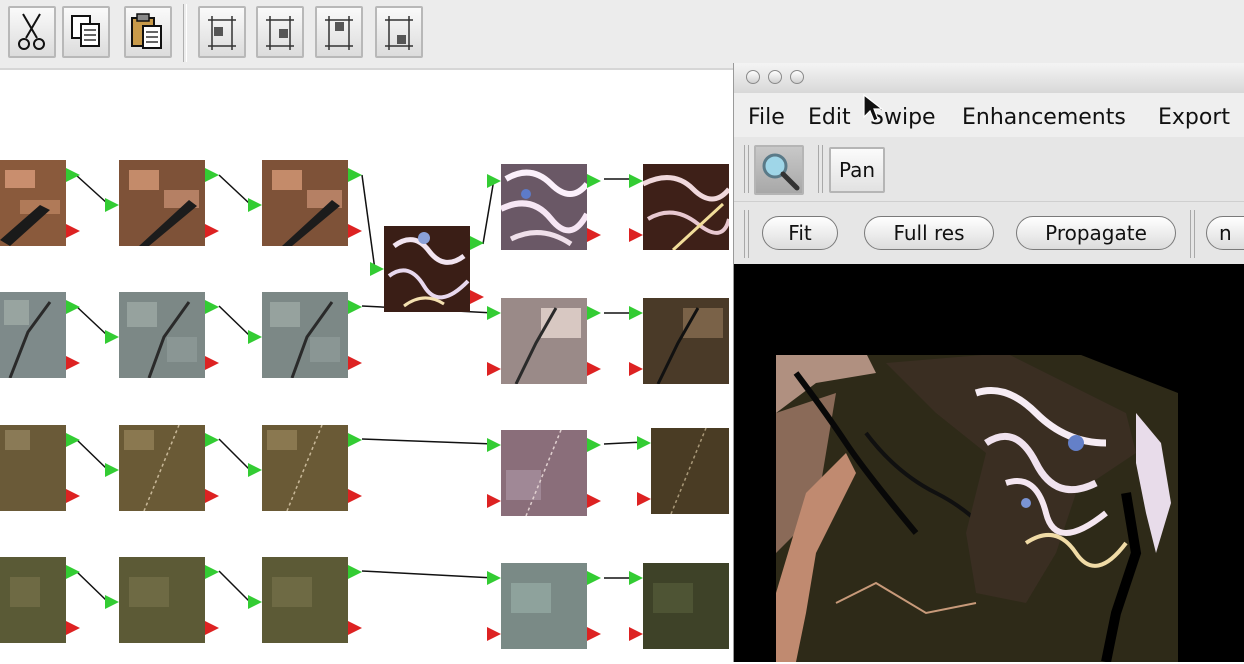 The width and height of the screenshot is (1244, 664). What do you see at coordinates (1096, 233) in the screenshot?
I see `propagate-button: Propagate` at bounding box center [1096, 233].